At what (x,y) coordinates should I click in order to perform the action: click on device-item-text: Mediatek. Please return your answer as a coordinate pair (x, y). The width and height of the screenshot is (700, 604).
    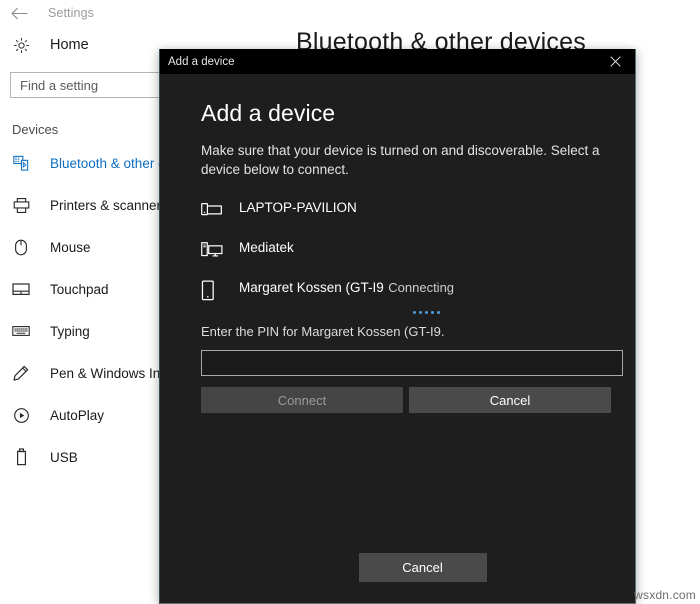
    Looking at the image, I should click on (266, 248).